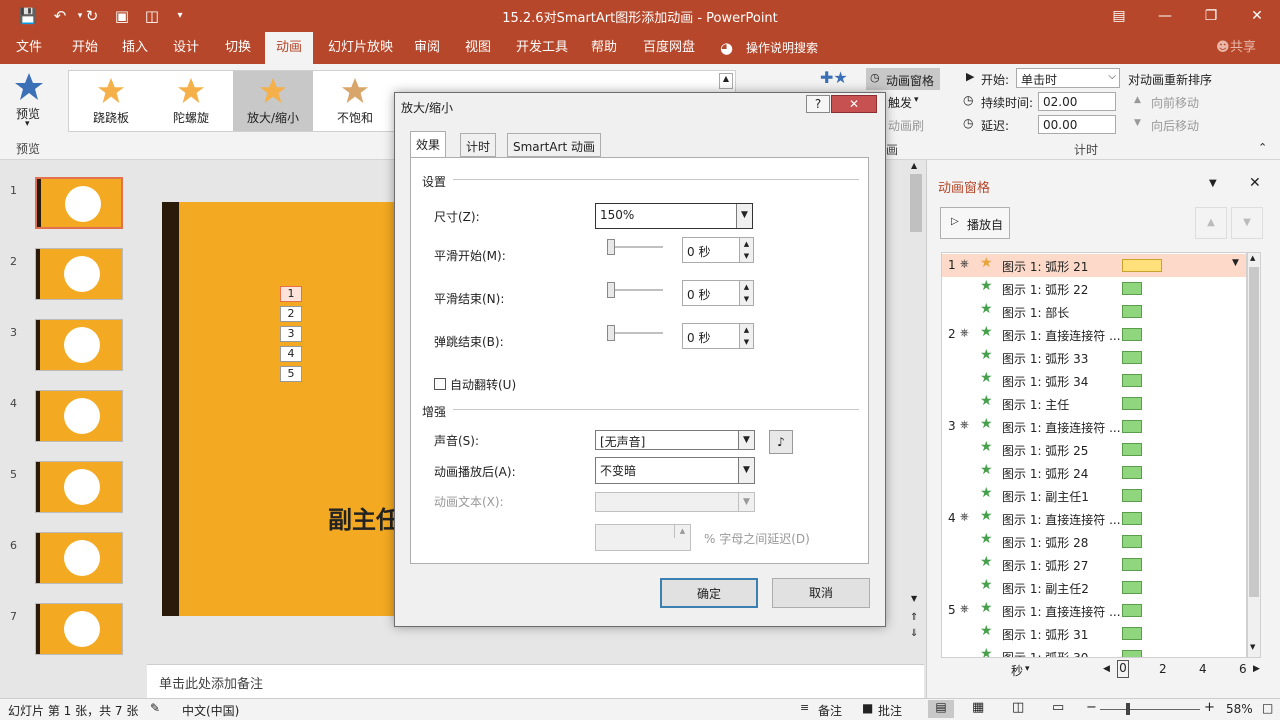 The width and height of the screenshot is (1280, 720). What do you see at coordinates (135, 48) in the screenshot?
I see `tab-insert: 插入` at bounding box center [135, 48].